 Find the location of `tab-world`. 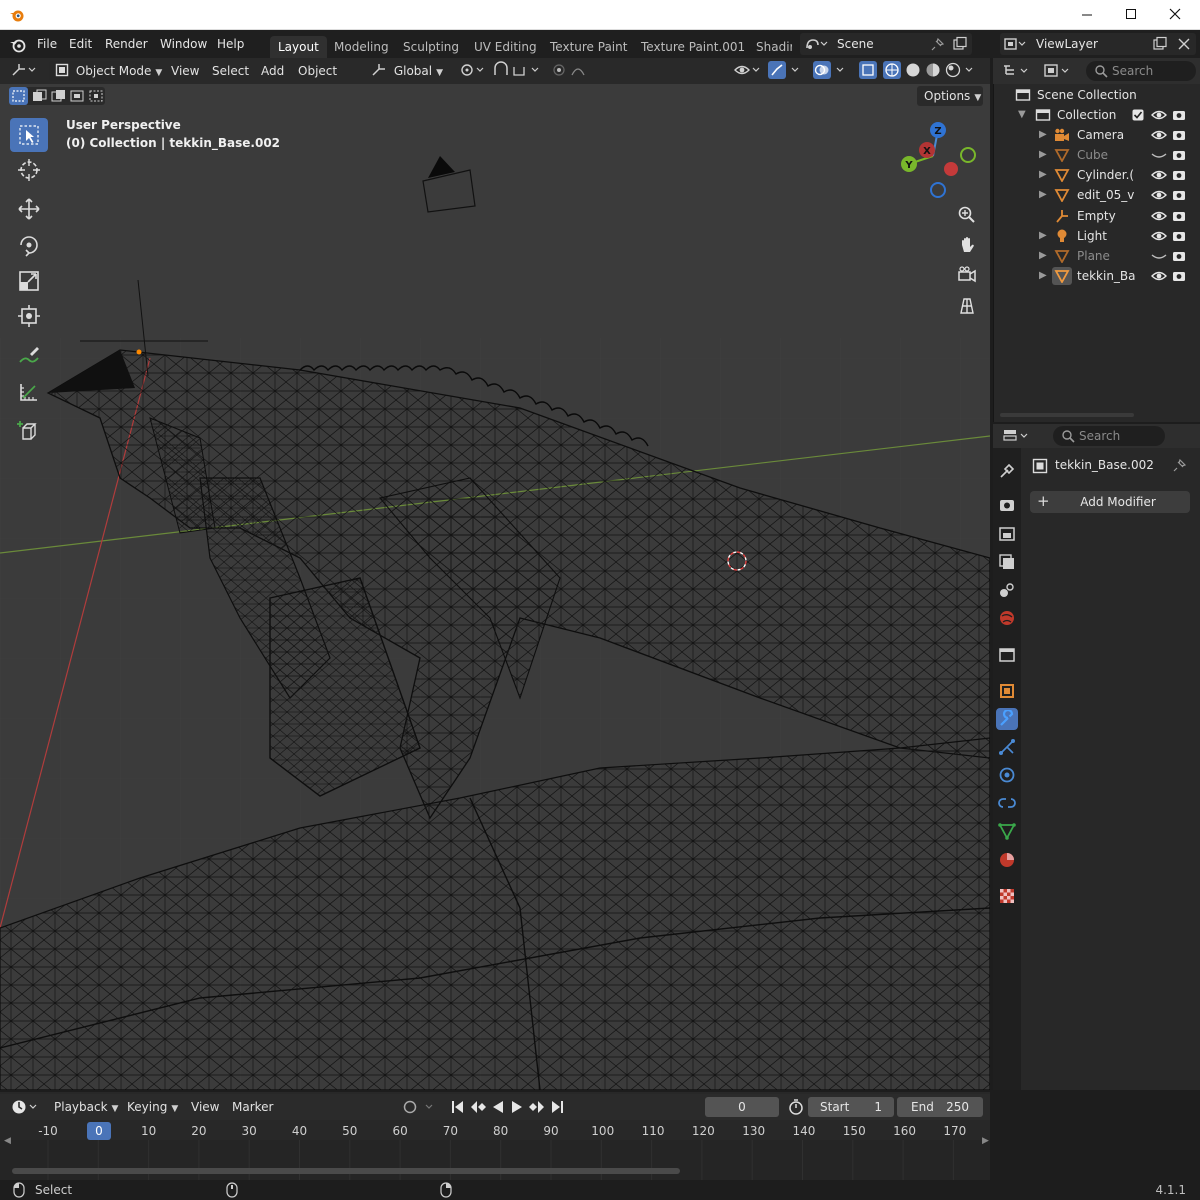

tab-world is located at coordinates (1007, 618).